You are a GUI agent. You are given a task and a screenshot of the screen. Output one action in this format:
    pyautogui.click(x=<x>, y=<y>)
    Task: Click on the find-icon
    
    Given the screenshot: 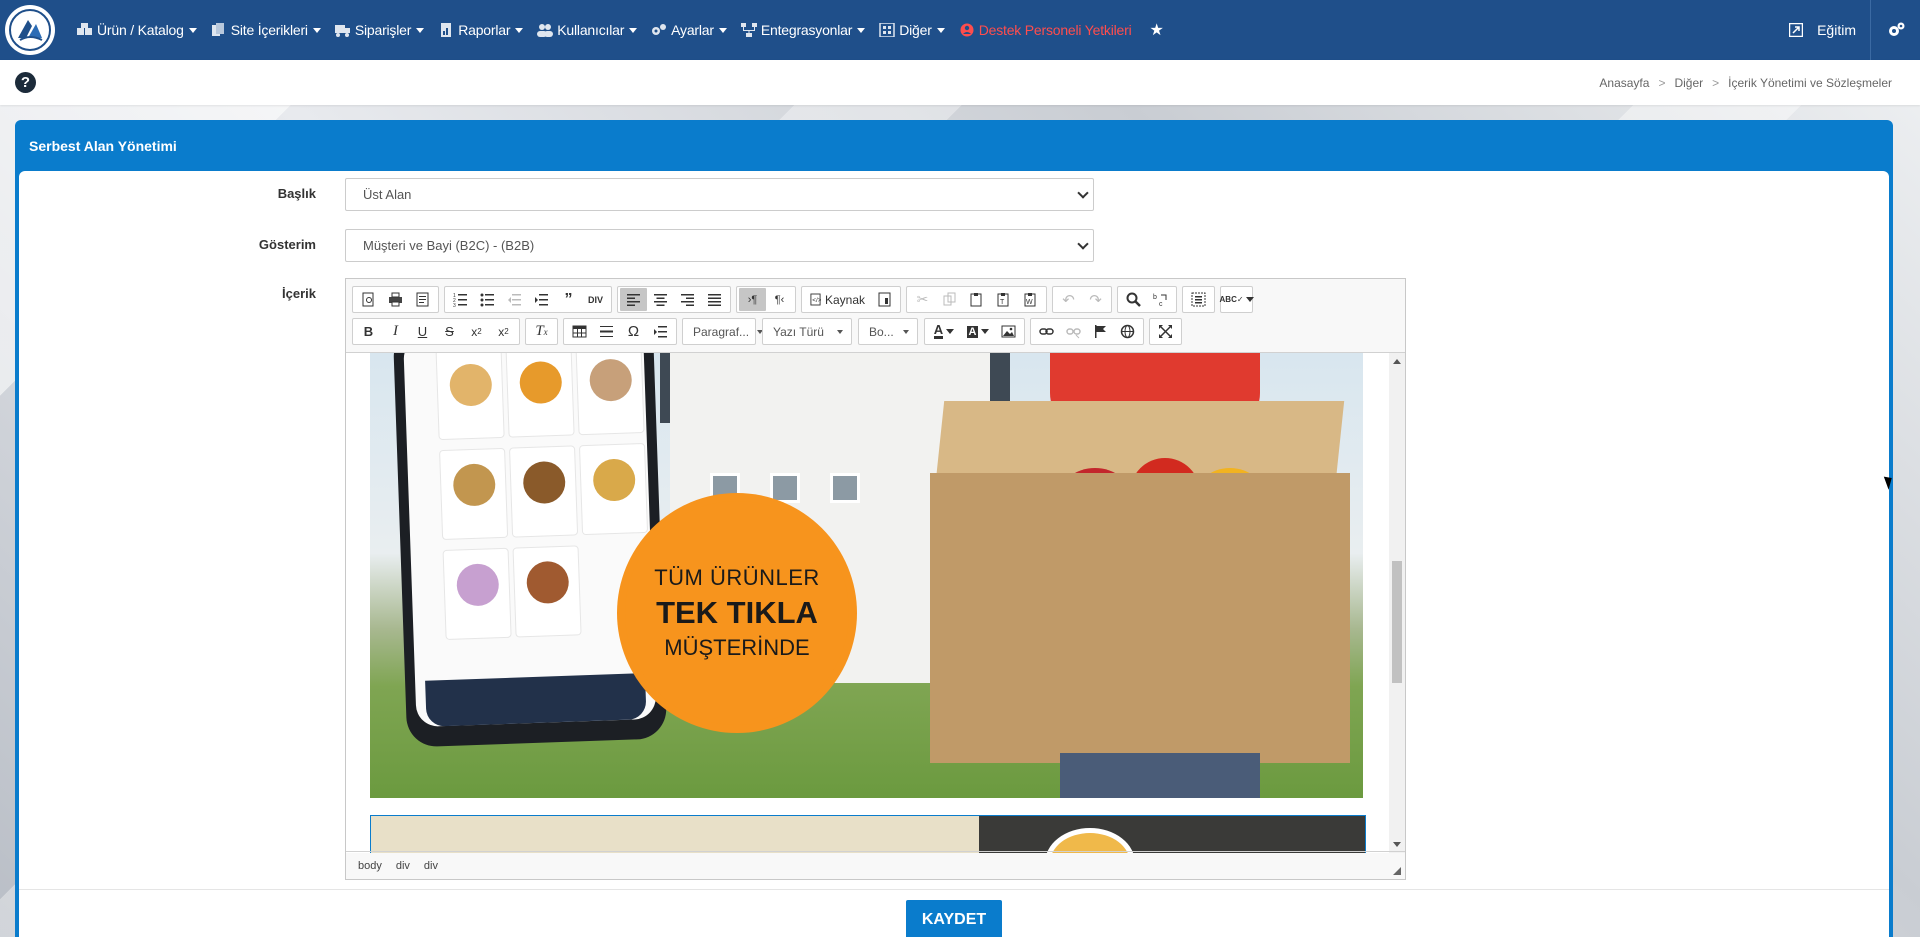 What is the action you would take?
    pyautogui.click(x=1133, y=299)
    